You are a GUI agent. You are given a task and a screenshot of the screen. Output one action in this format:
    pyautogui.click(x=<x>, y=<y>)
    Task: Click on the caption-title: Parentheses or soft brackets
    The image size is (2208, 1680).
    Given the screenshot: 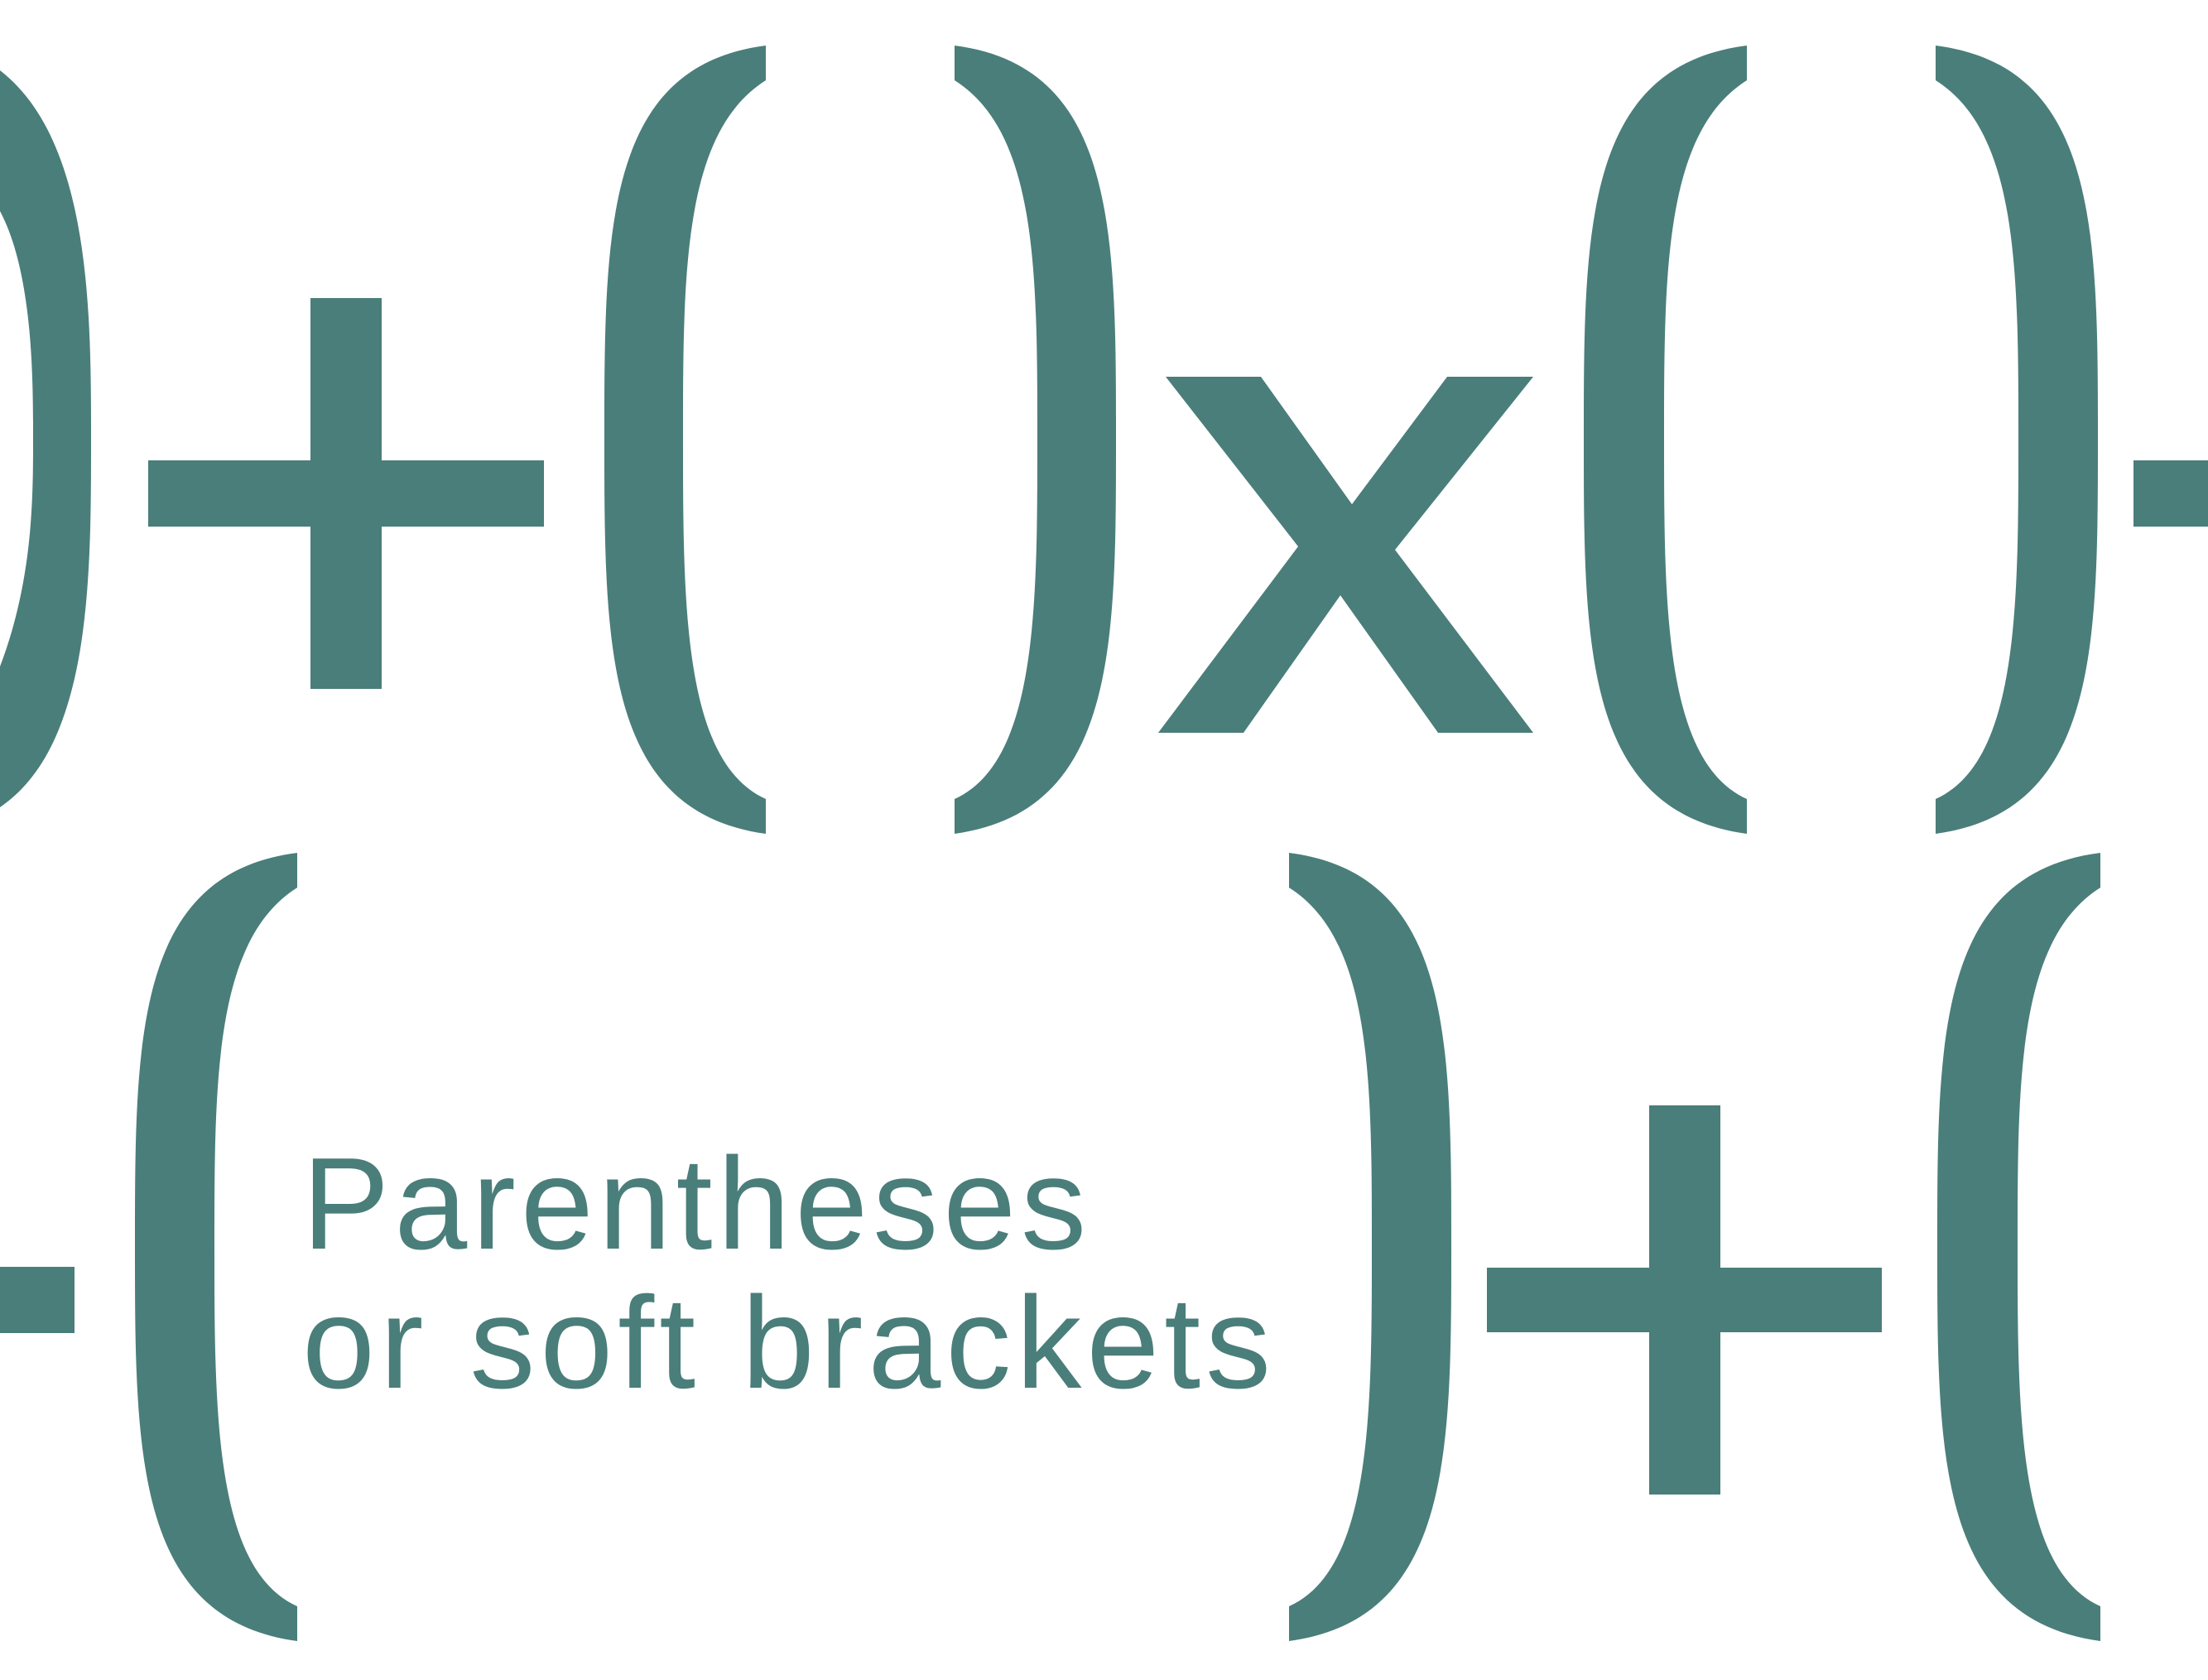 What is the action you would take?
    pyautogui.click(x=789, y=1273)
    